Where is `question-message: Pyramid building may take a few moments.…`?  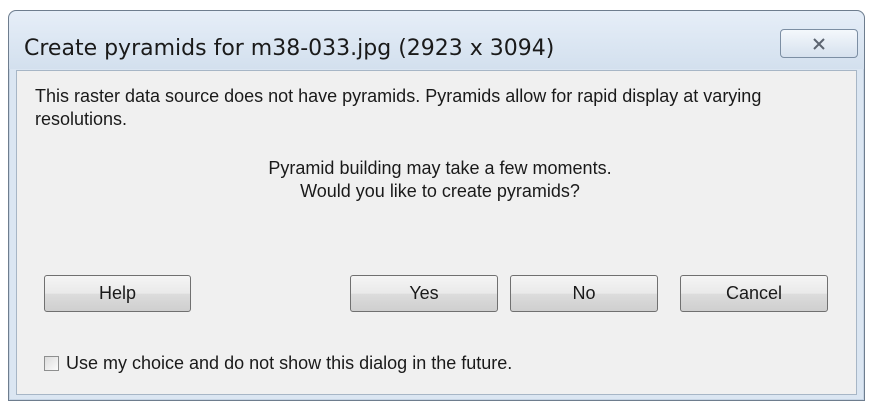
question-message: Pyramid building may take a few moments.… is located at coordinates (440, 180).